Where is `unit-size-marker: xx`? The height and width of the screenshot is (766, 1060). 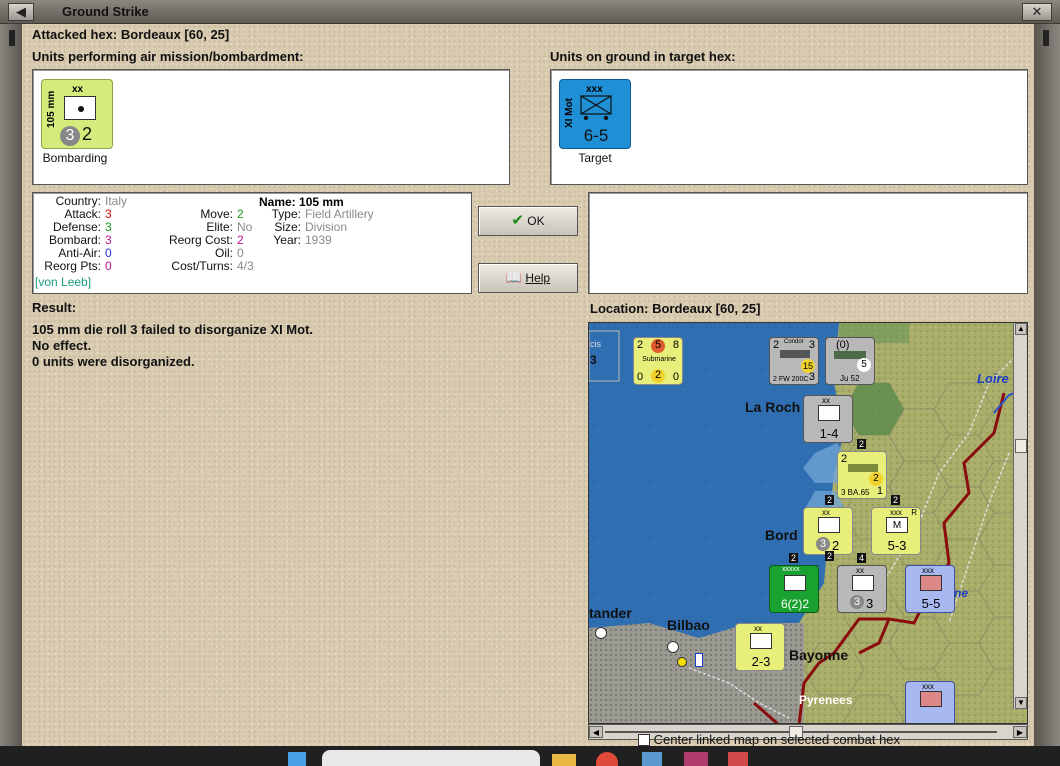
unit-size-marker: xx is located at coordinates (78, 89).